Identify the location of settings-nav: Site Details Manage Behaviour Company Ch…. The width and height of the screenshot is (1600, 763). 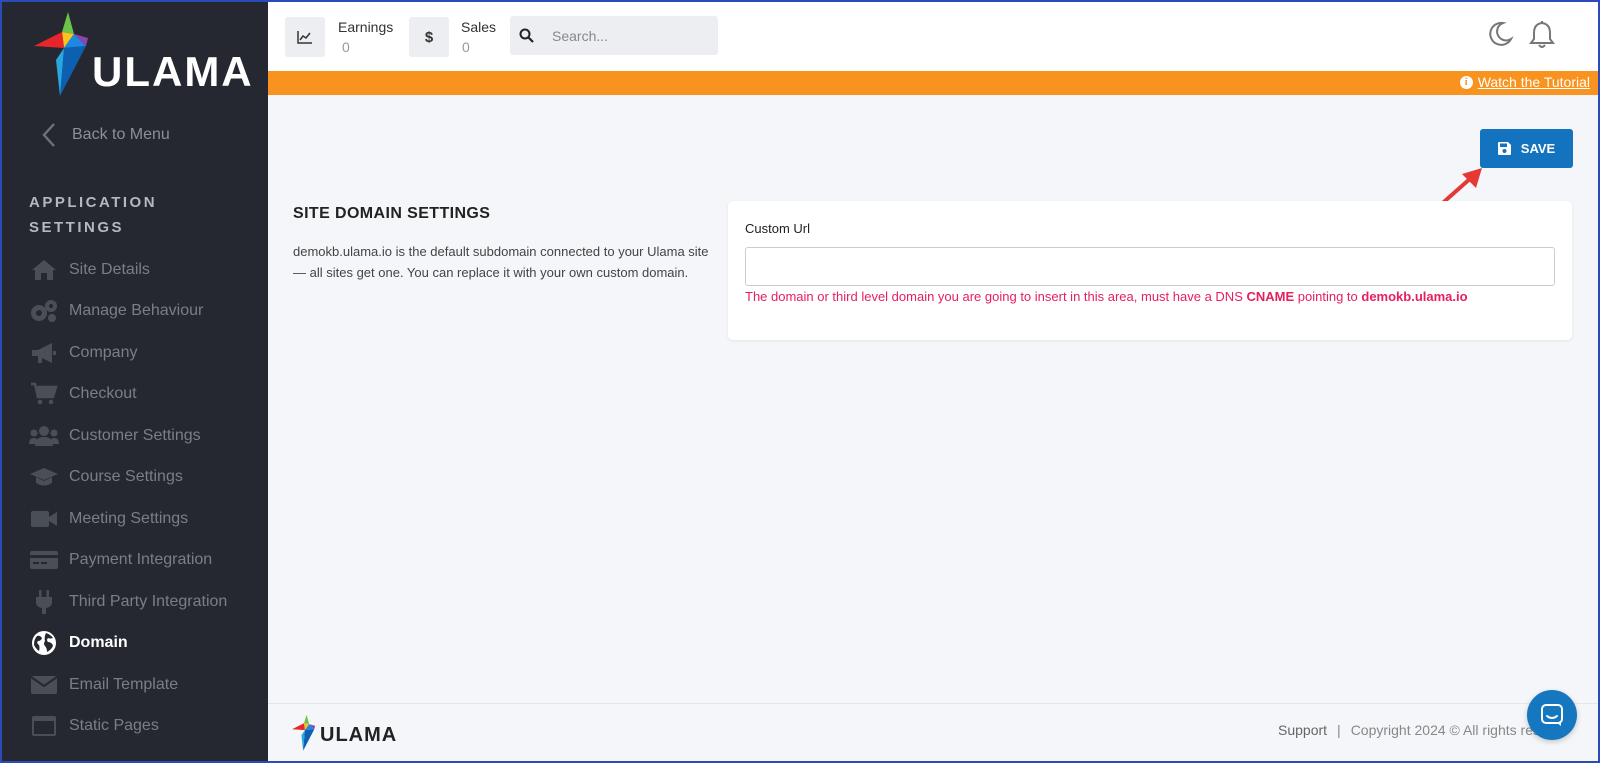
(148, 498).